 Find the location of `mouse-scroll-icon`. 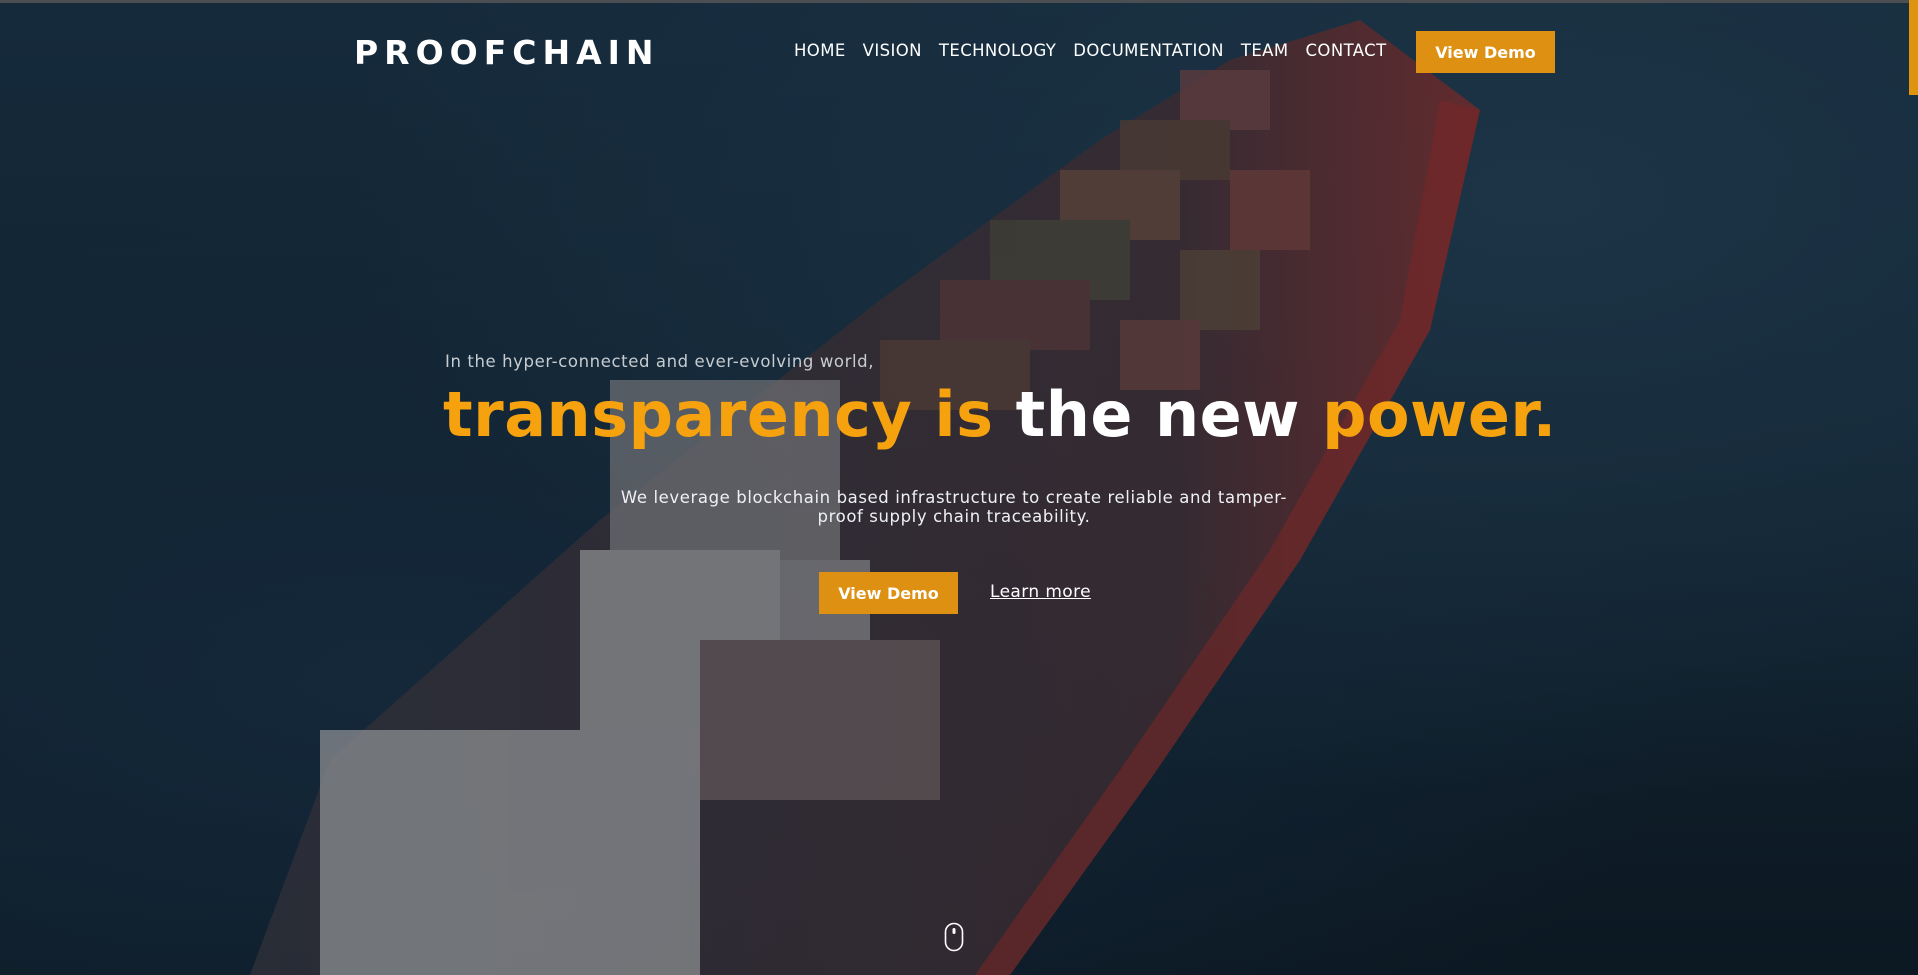

mouse-scroll-icon is located at coordinates (954, 937).